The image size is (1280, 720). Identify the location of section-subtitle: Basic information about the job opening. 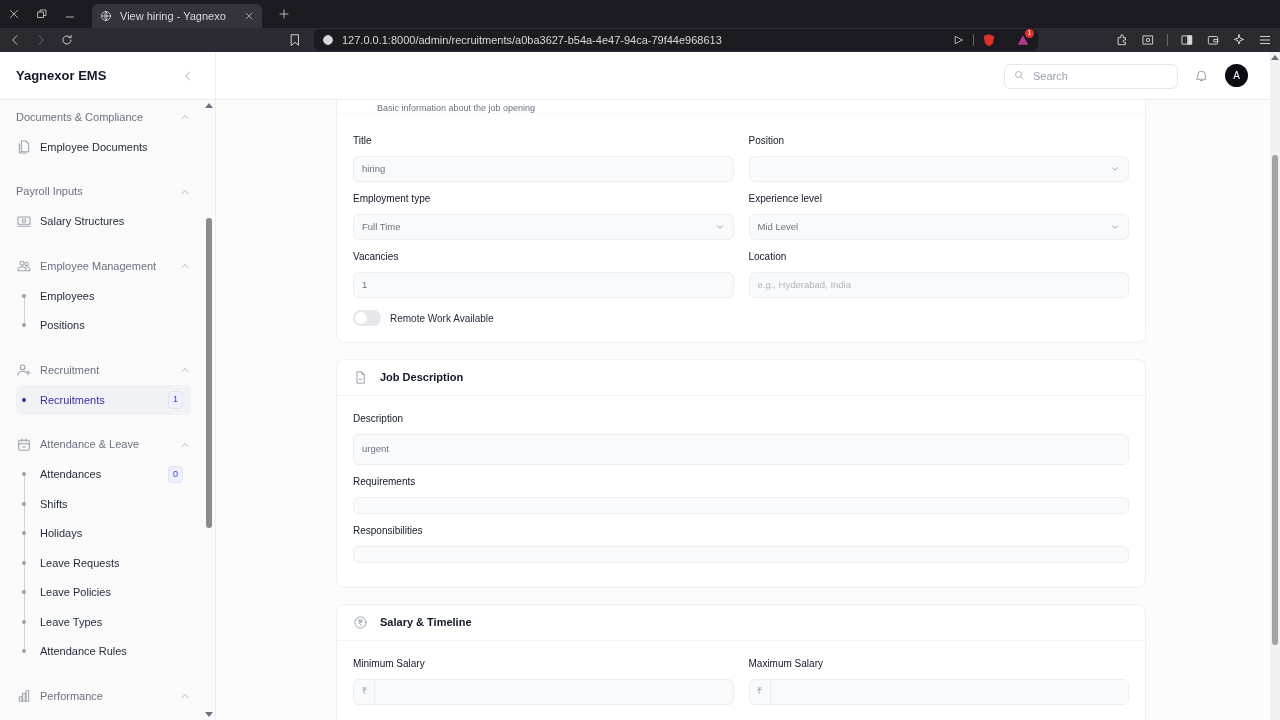
(456, 108).